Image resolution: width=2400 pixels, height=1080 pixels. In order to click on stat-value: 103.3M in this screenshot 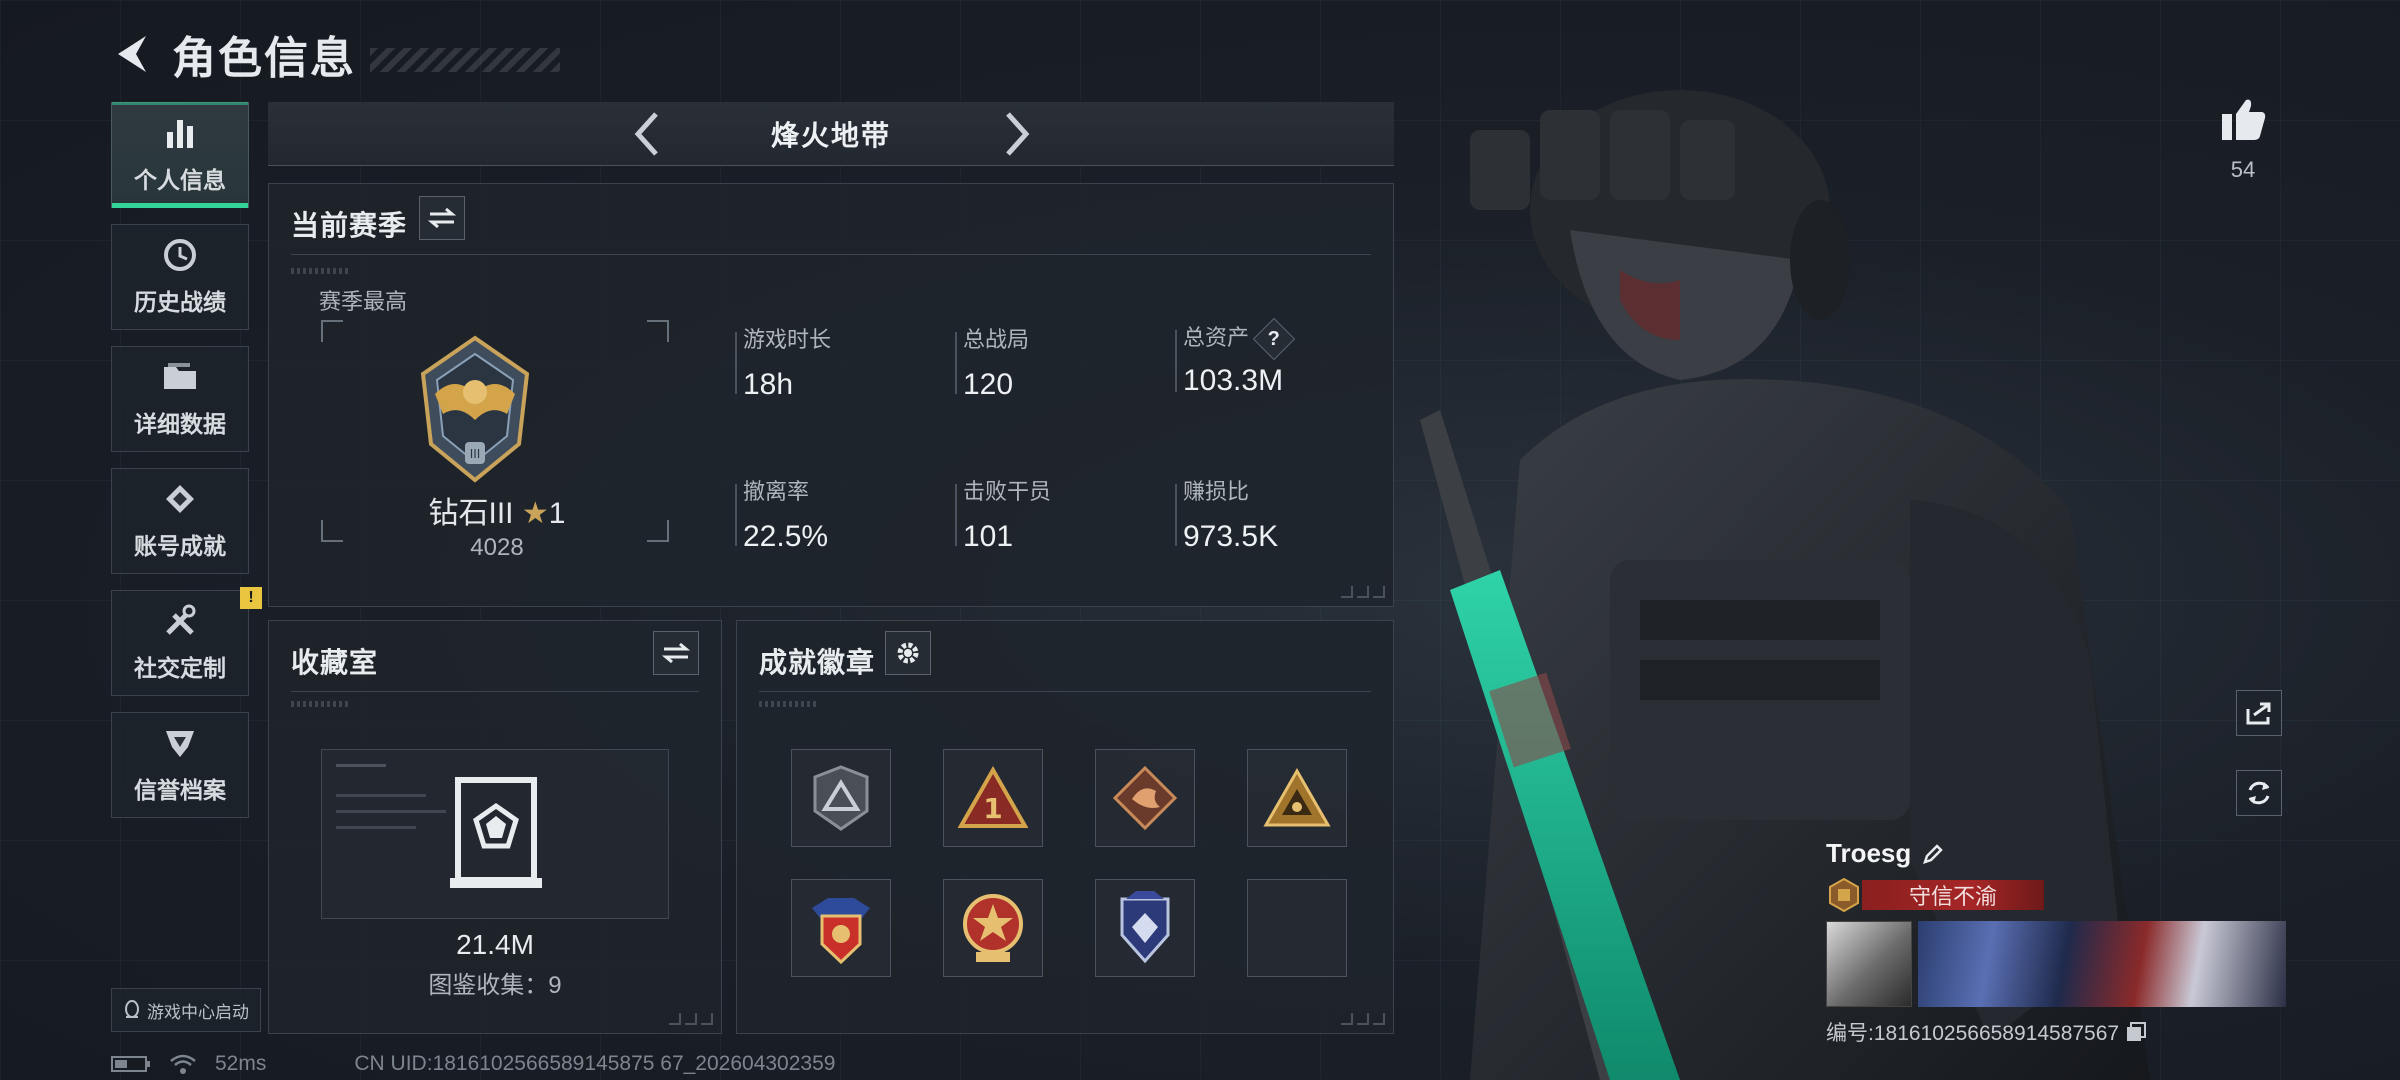, I will do `click(1233, 381)`.